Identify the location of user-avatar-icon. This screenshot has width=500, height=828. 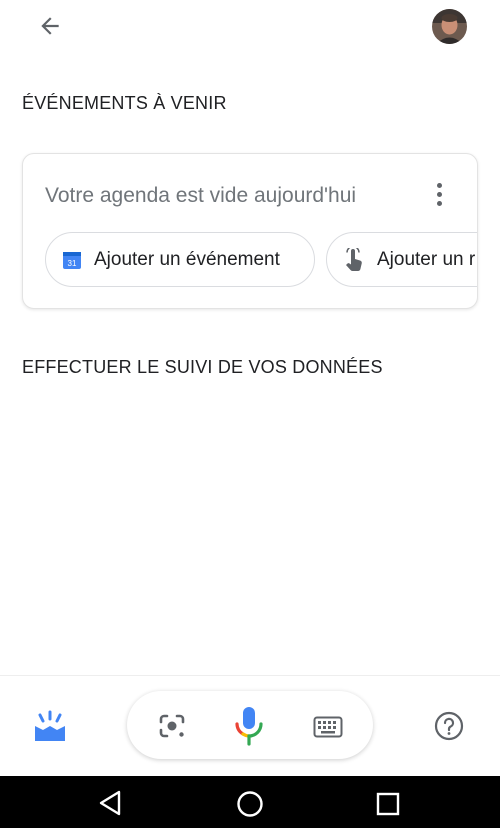
(449, 26).